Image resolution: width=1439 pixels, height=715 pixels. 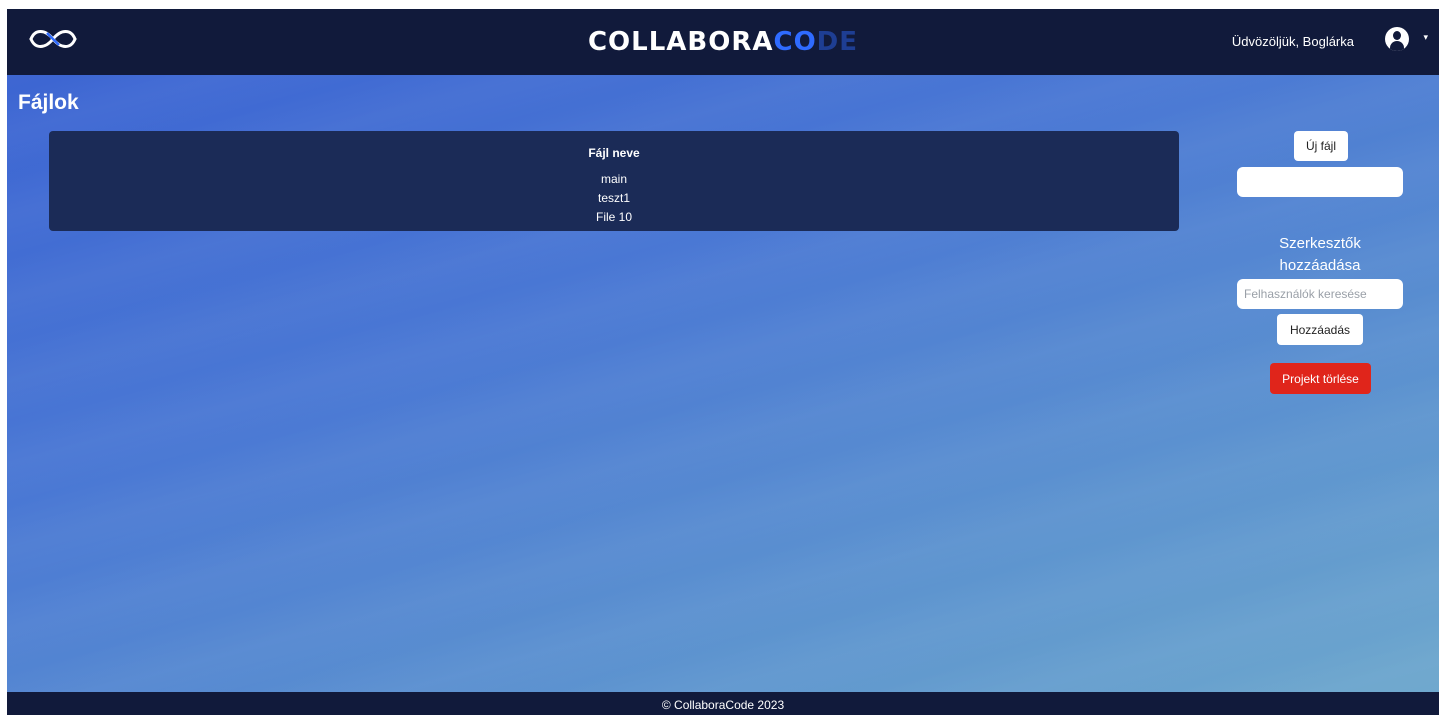 I want to click on files-table: Fájl neve main teszt1 File 10, so click(x=614, y=181).